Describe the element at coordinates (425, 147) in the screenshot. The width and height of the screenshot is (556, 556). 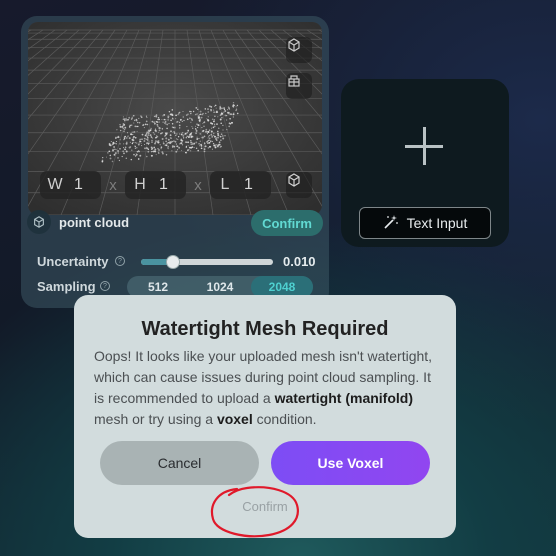
I see `plus-icon` at that location.